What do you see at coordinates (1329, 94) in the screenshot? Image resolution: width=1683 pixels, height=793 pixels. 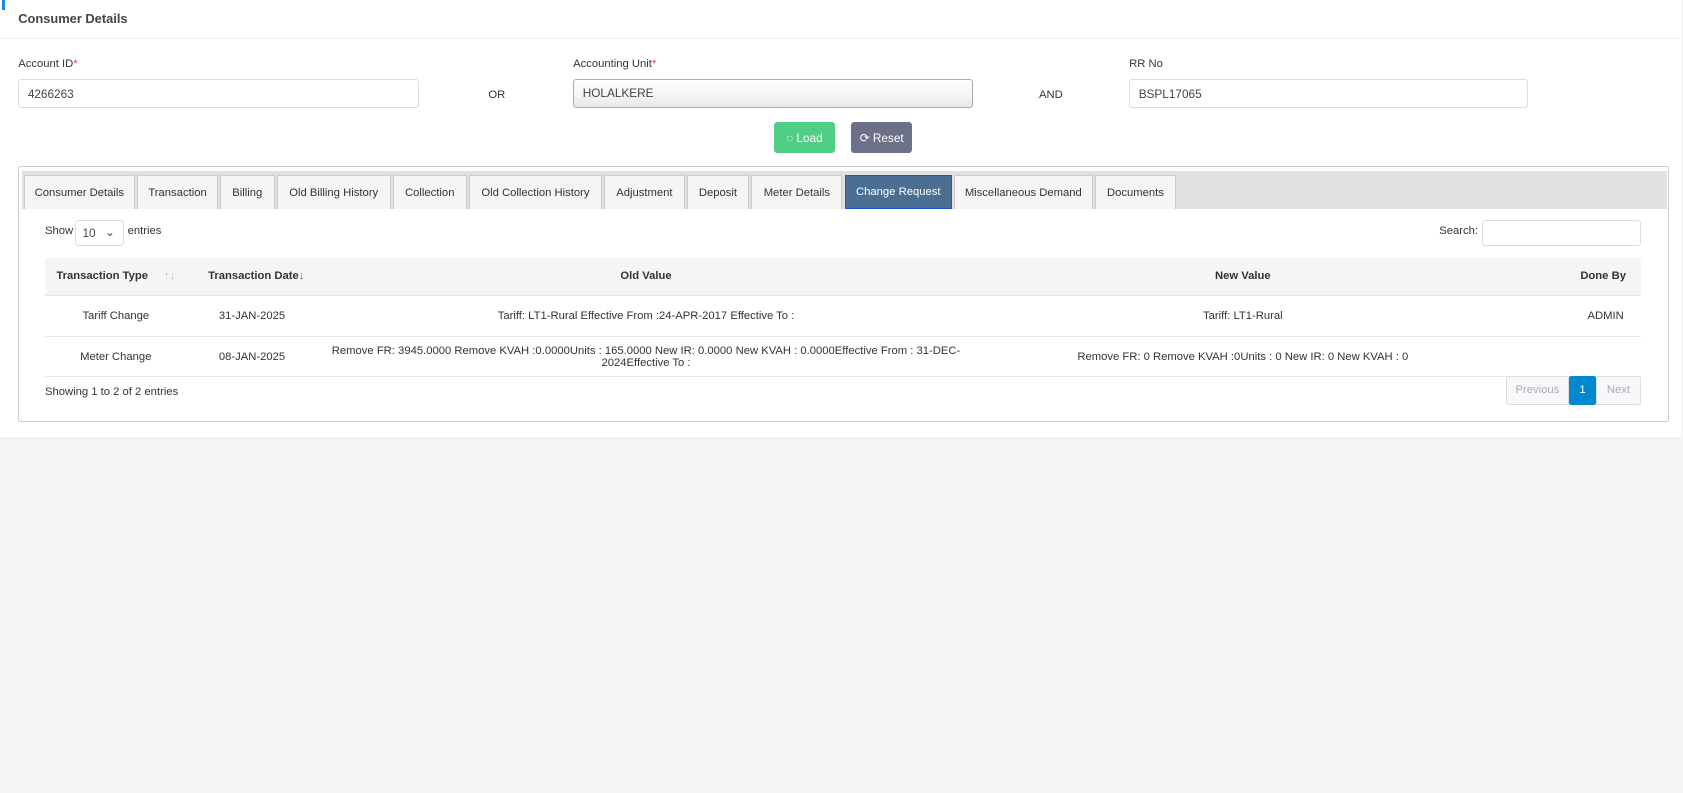 I see `rr-no-input: BSPL17065` at bounding box center [1329, 94].